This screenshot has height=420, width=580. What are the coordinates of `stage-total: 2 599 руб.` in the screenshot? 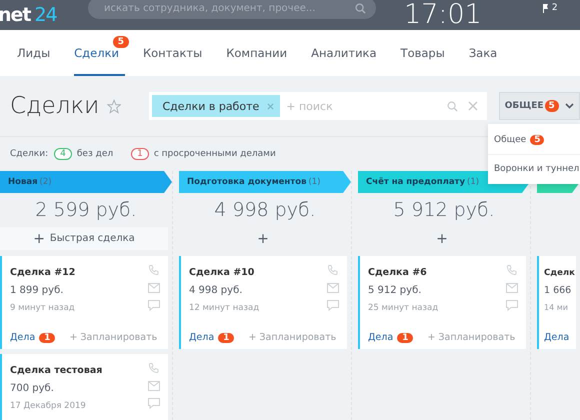 It's located at (86, 210).